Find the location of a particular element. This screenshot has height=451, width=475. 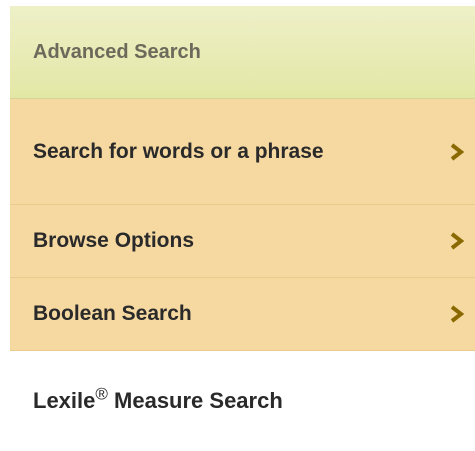

lexile-prefix: Lexile is located at coordinates (64, 400).